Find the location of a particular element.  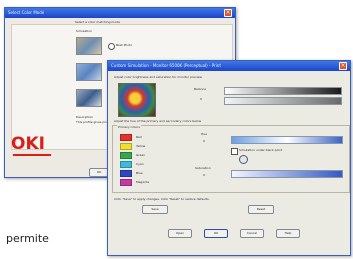

description-heading: Description is located at coordinates (85, 117).